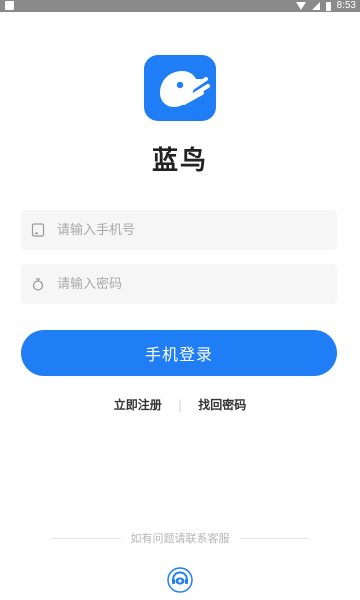 The width and height of the screenshot is (360, 600). I want to click on signal-icon, so click(315, 6).